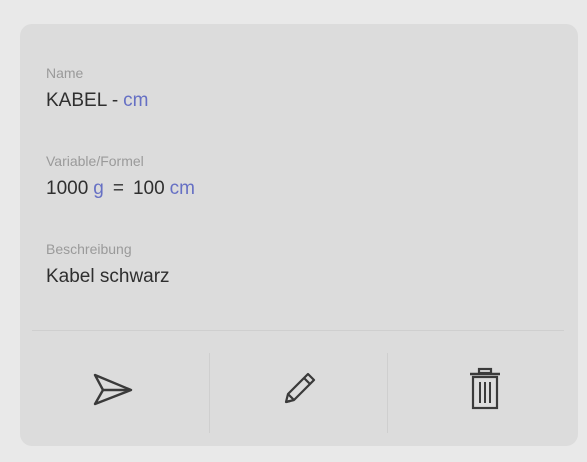 The image size is (587, 462). Describe the element at coordinates (108, 264) in the screenshot. I see `description-field: Beschreibung Kabel schwarz` at that location.